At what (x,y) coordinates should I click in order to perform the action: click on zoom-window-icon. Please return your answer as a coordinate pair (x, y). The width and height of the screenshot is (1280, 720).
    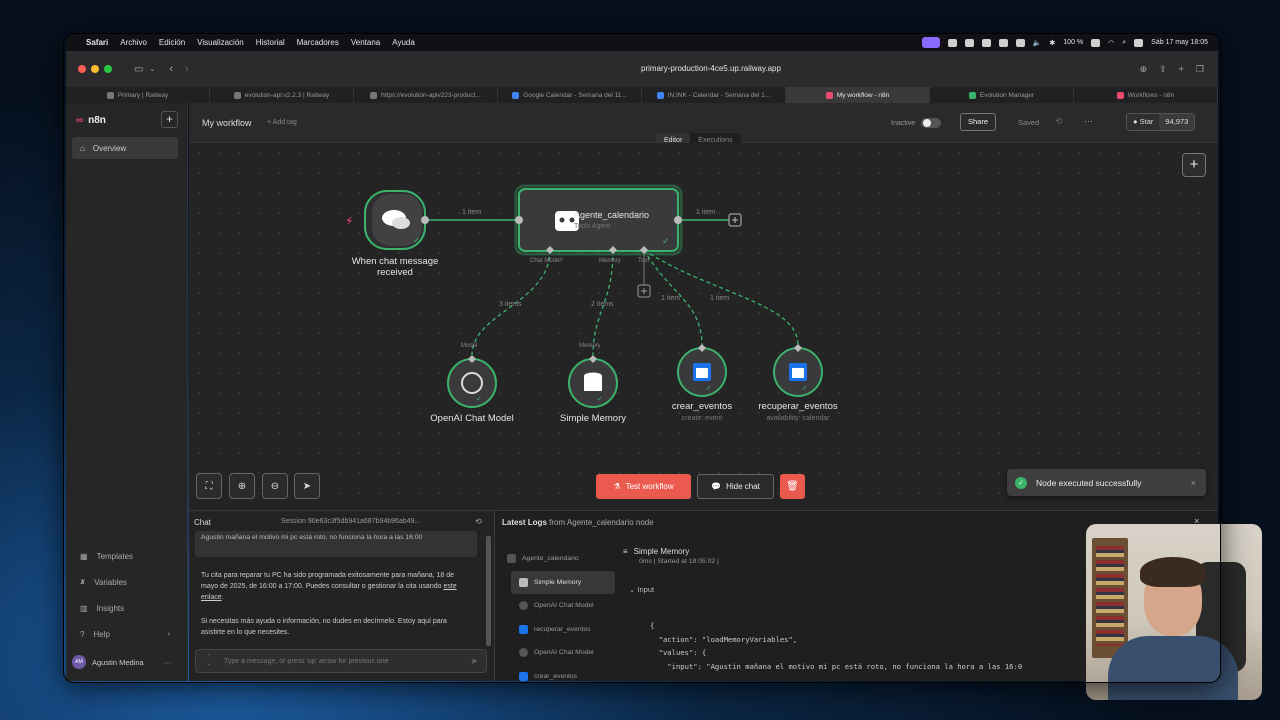
    Looking at the image, I should click on (108, 69).